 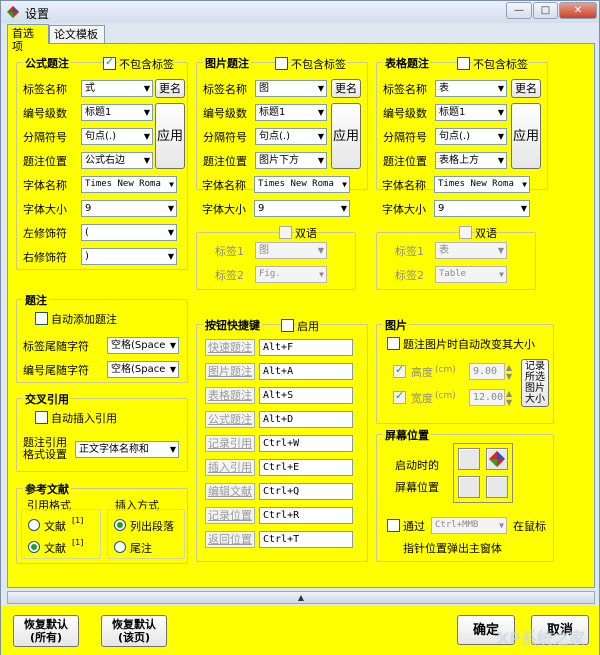 I want to click on screen-pos-top-left, so click(x=469, y=459).